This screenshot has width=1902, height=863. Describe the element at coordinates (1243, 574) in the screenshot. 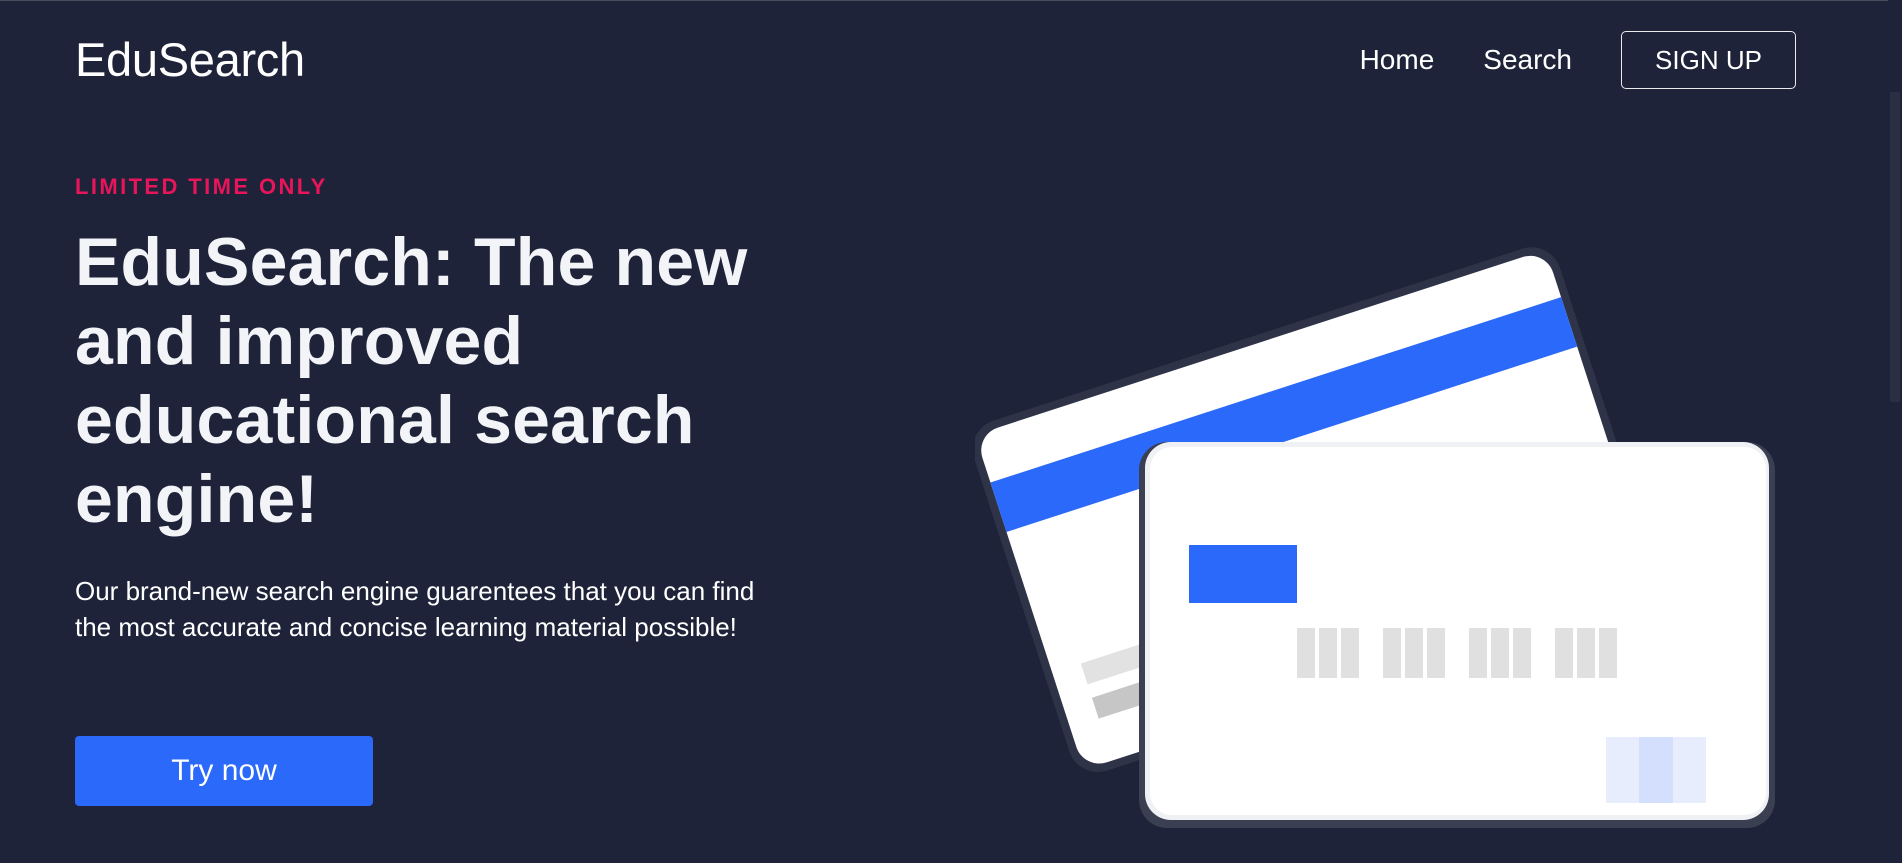

I see `card-chip` at that location.